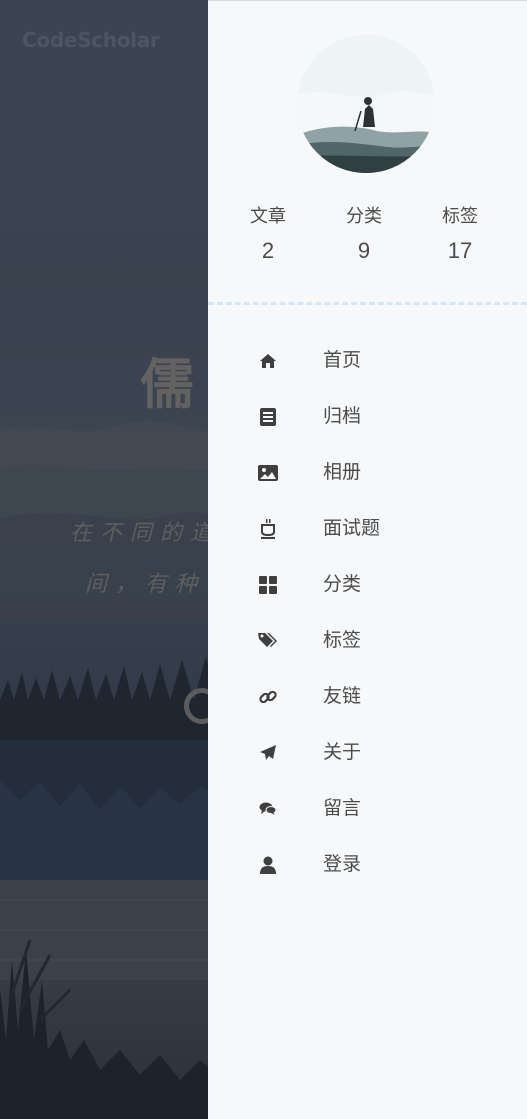 Image resolution: width=527 pixels, height=1119 pixels. Describe the element at coordinates (268, 417) in the screenshot. I see `archive-icon` at that location.